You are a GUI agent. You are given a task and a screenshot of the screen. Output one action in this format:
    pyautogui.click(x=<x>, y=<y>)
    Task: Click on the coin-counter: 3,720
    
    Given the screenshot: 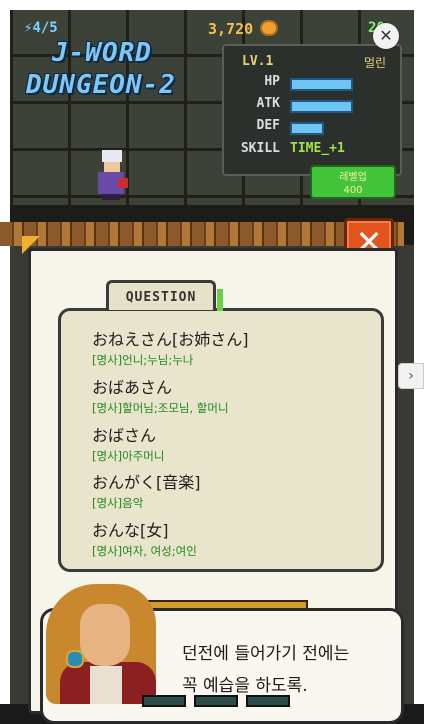 What is the action you would take?
    pyautogui.click(x=231, y=29)
    